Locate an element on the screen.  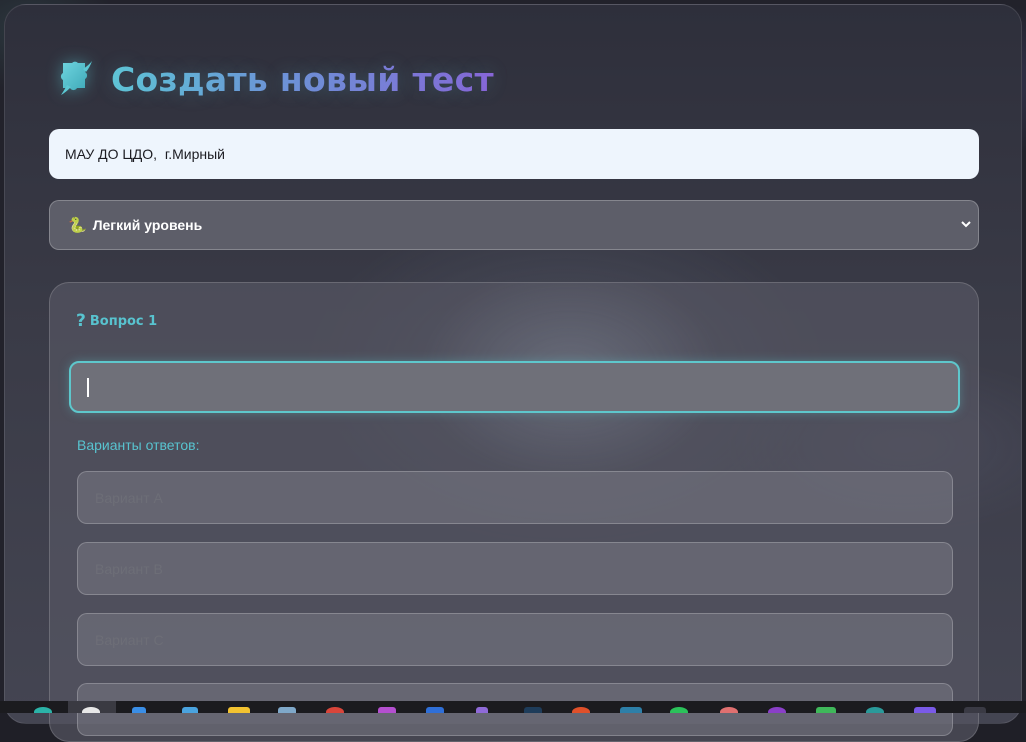
answers-label: Варианты ответов: is located at coordinates (138, 445).